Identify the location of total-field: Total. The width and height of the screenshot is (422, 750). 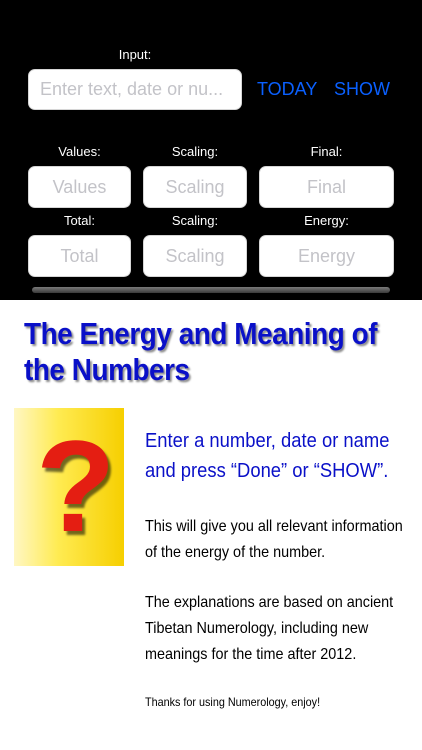
(79, 256).